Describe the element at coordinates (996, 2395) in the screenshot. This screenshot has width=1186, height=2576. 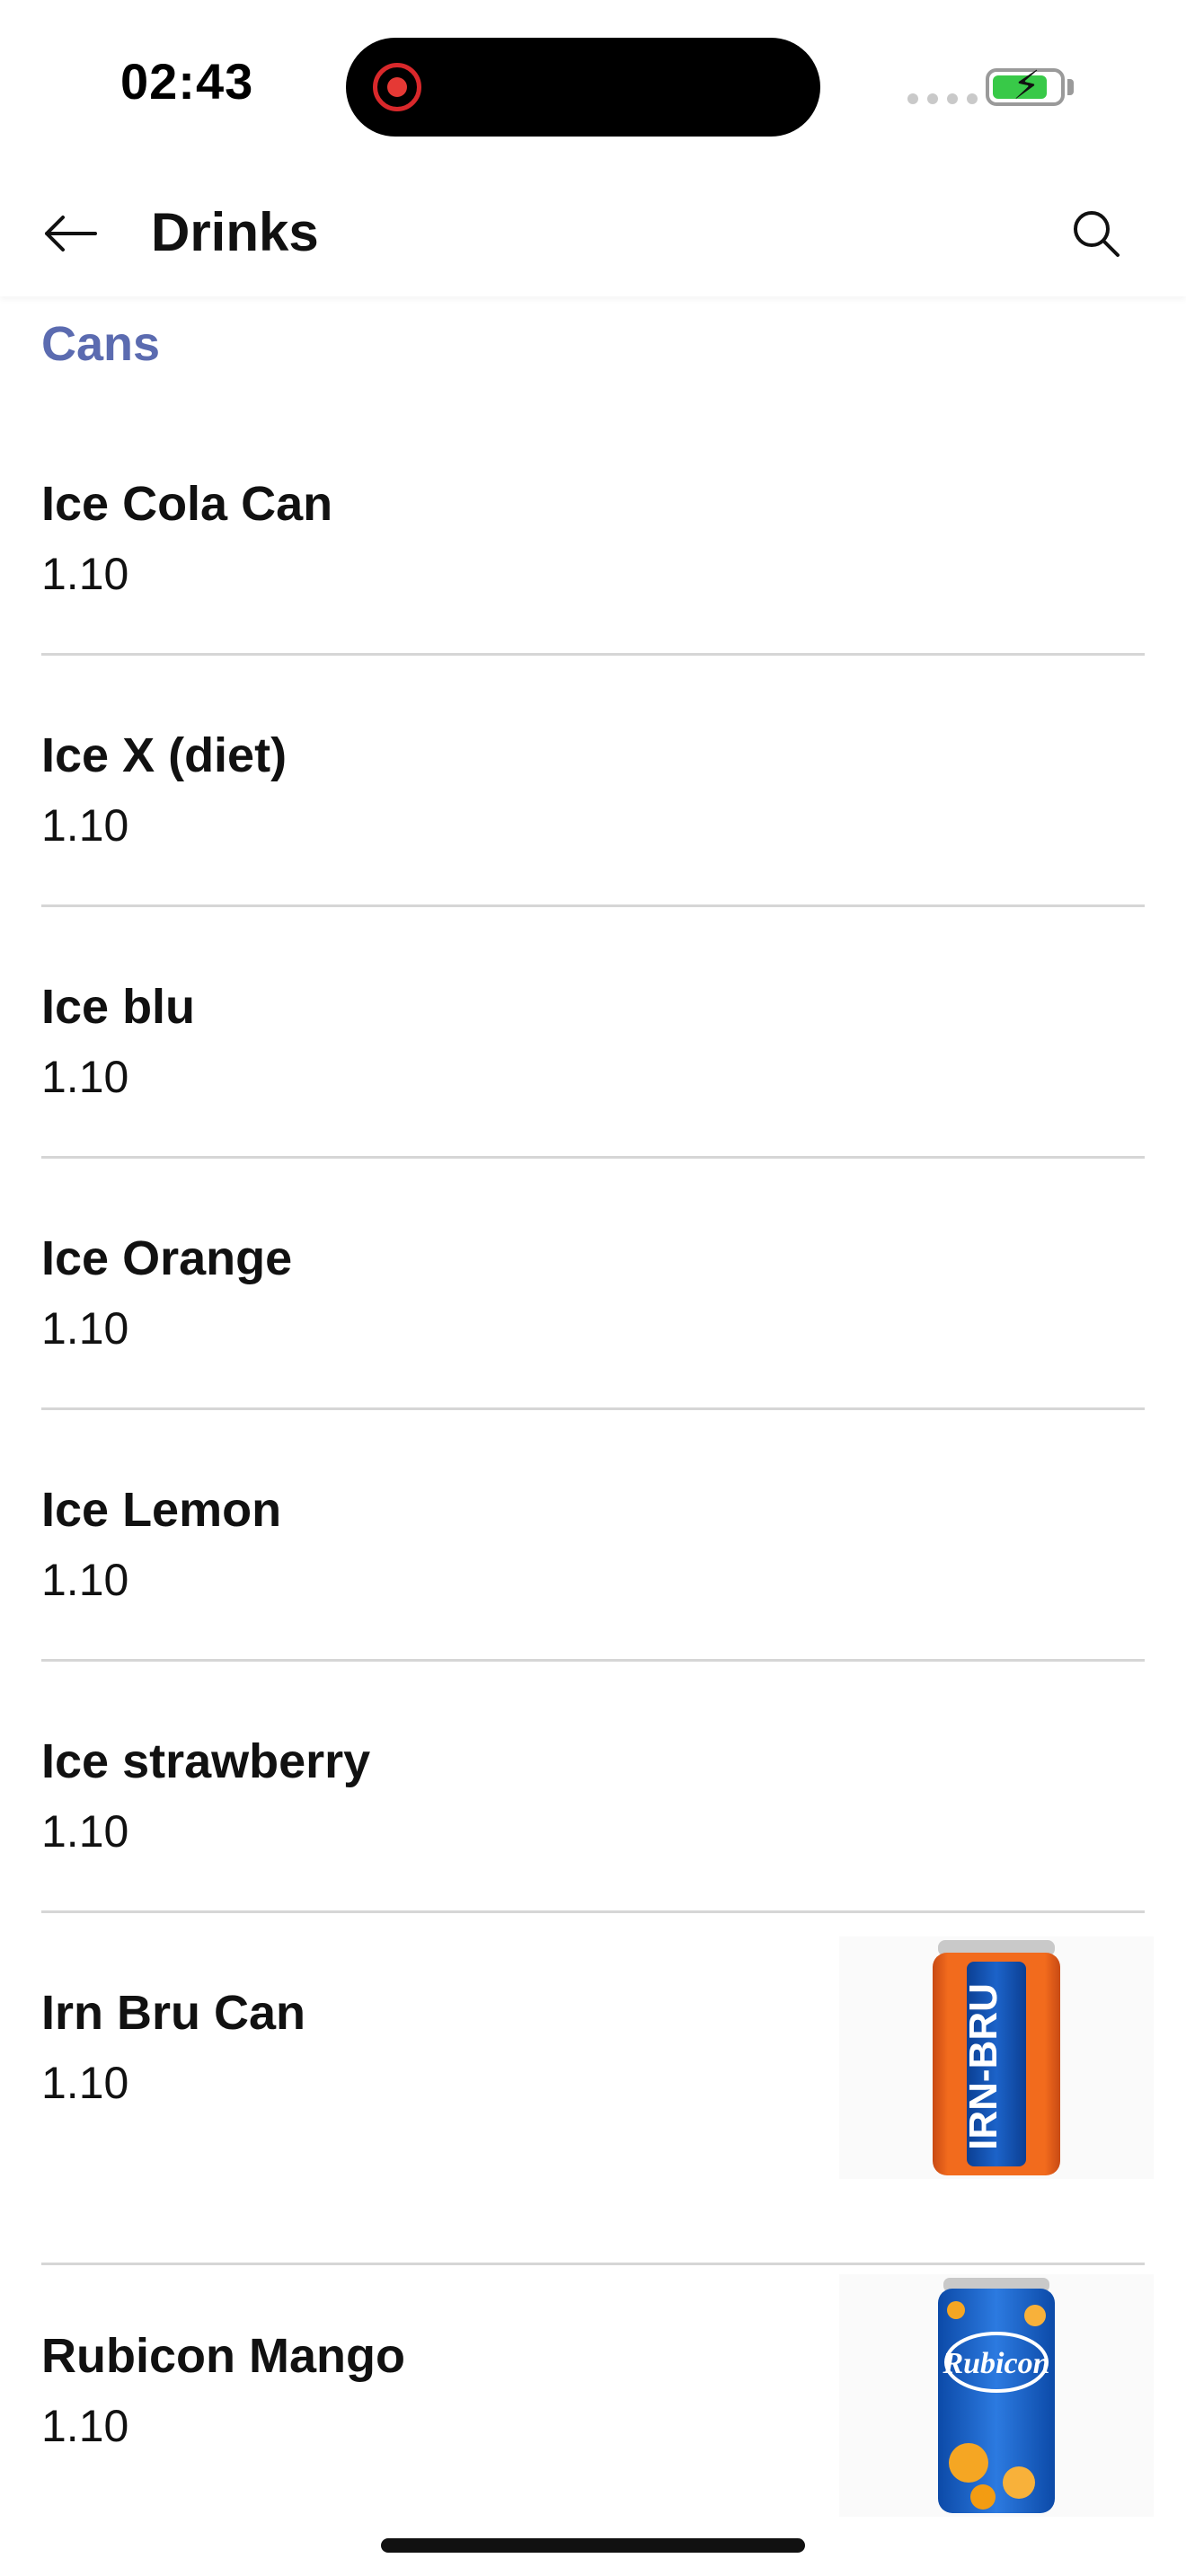
I see `rubicon-mango-can-photo: Rubicon` at that location.